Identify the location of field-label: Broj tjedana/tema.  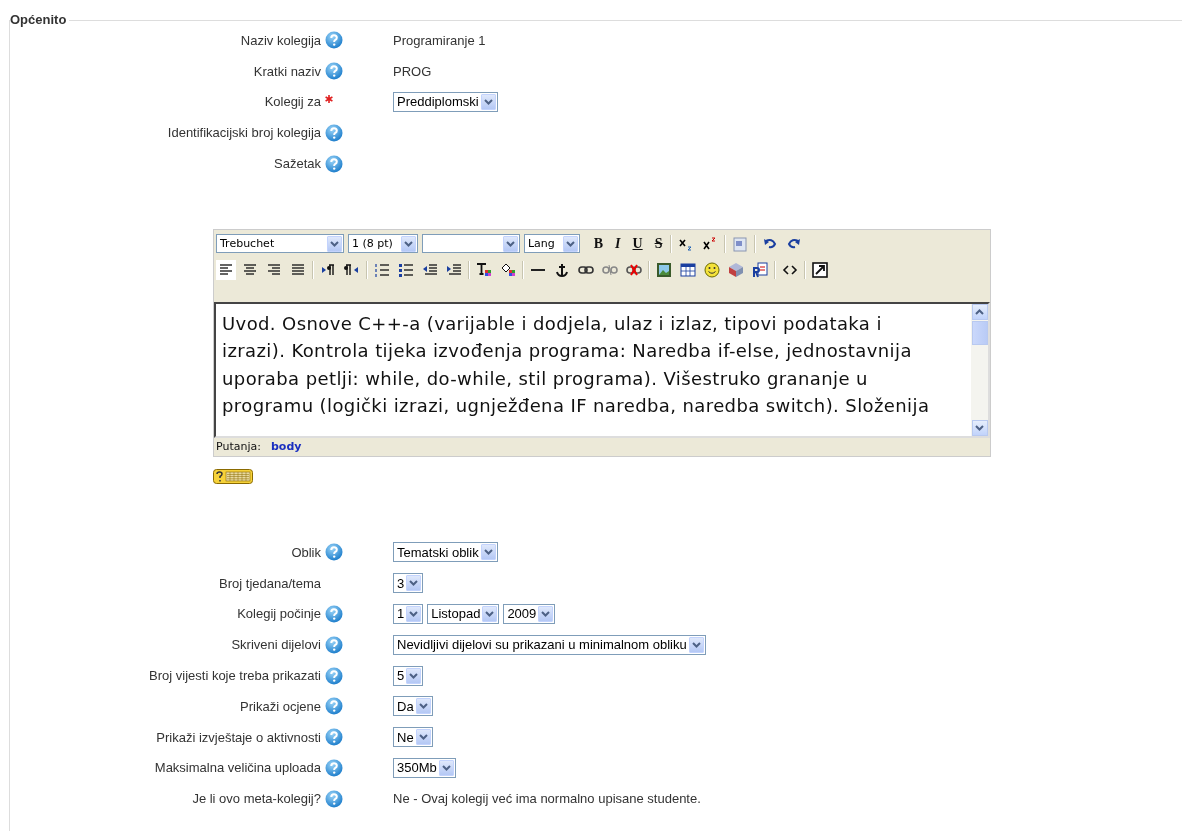
(270, 583).